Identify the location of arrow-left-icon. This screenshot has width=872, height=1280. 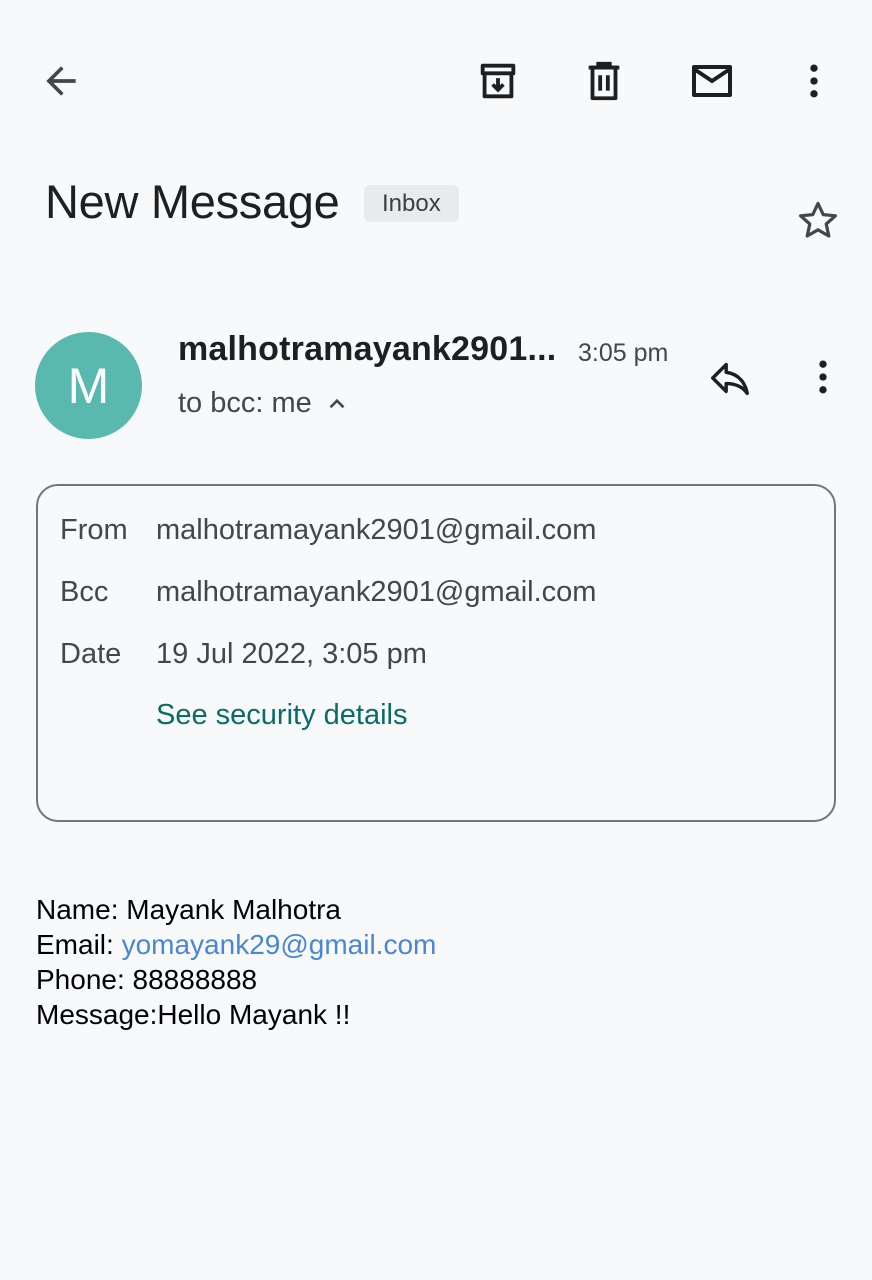
(61, 81).